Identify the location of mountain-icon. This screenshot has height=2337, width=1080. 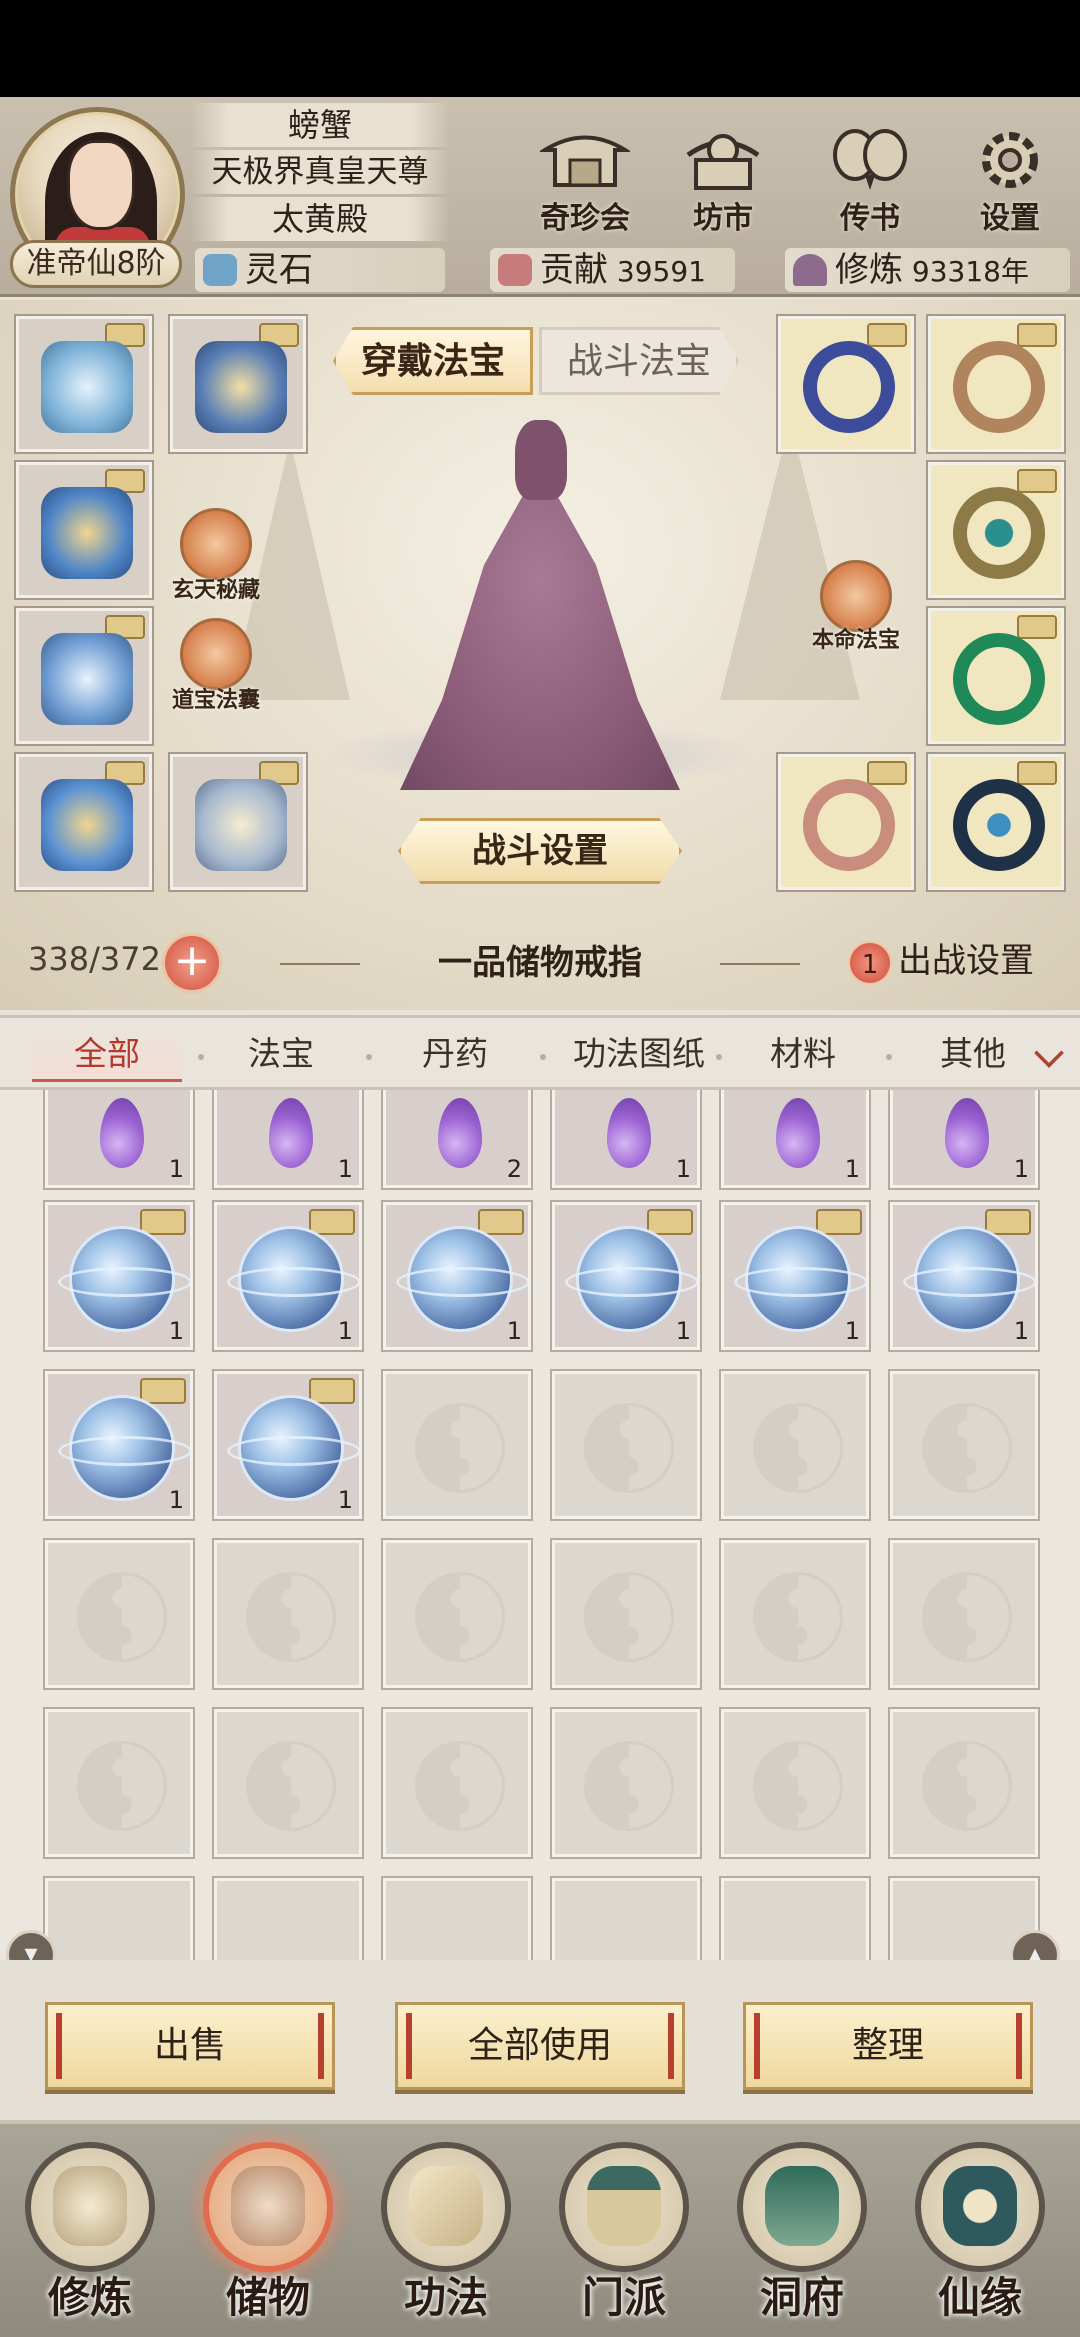
(802, 2206).